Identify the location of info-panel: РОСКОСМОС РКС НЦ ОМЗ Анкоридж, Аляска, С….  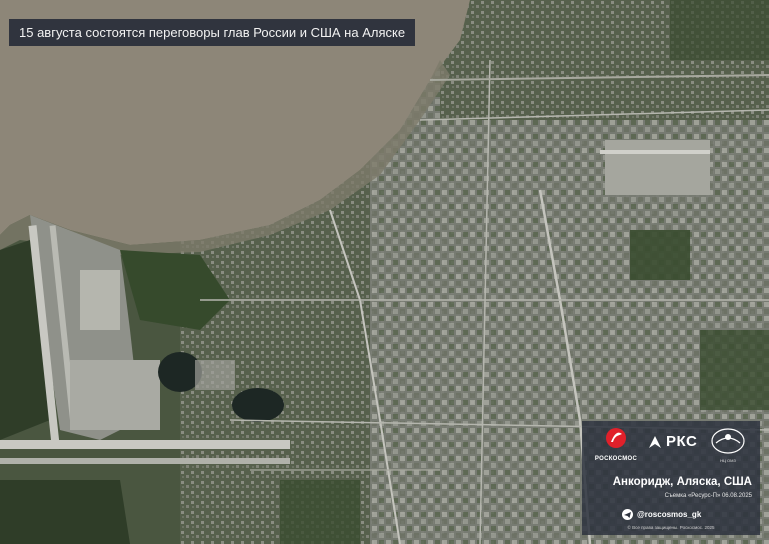
(671, 478).